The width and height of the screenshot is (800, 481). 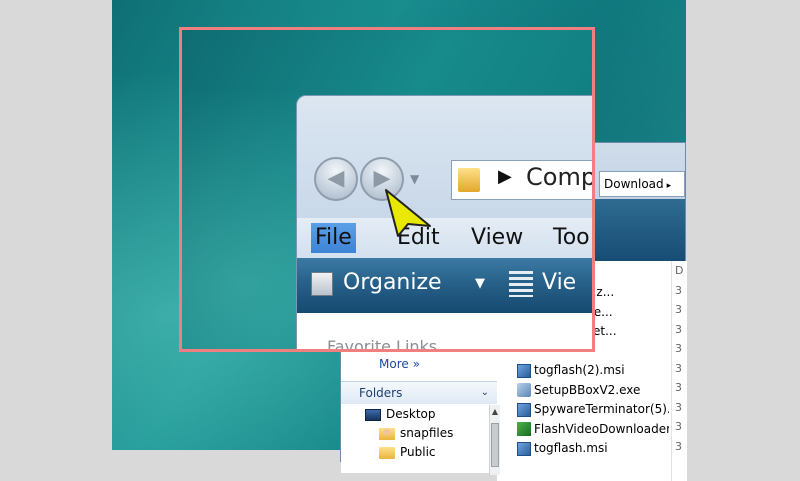 I want to click on date-column: D 3 3 3 3 3 3 3 3 3, so click(x=679, y=371).